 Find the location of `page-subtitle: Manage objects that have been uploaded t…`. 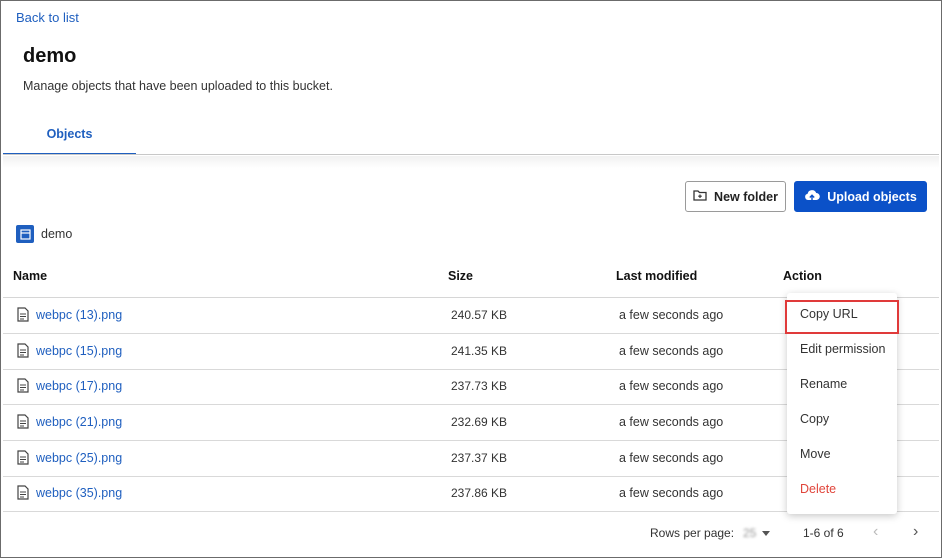

page-subtitle: Manage objects that have been uploaded t… is located at coordinates (178, 86).